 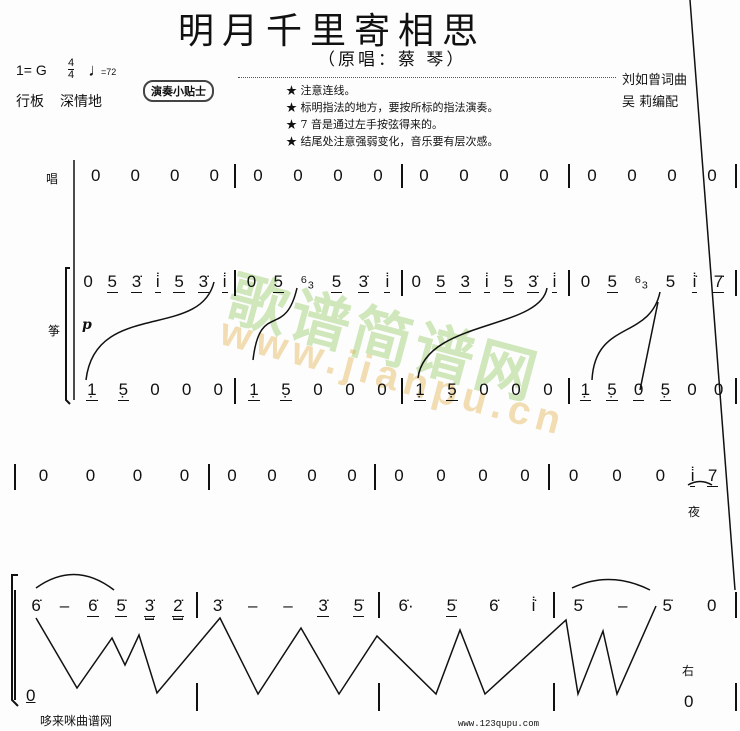 What do you see at coordinates (652, 282) in the screenshot?
I see `measure: 0 5 ⁶₃ 5 i̇̇ 7̇` at bounding box center [652, 282].